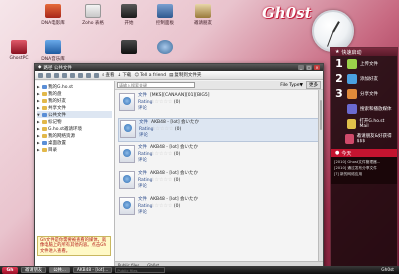 The height and width of the screenshot is (274, 399). What do you see at coordinates (185, 75) in the screenshot?
I see `copy-to-folder-button: ▤ 复制到文件夹` at bounding box center [185, 75].